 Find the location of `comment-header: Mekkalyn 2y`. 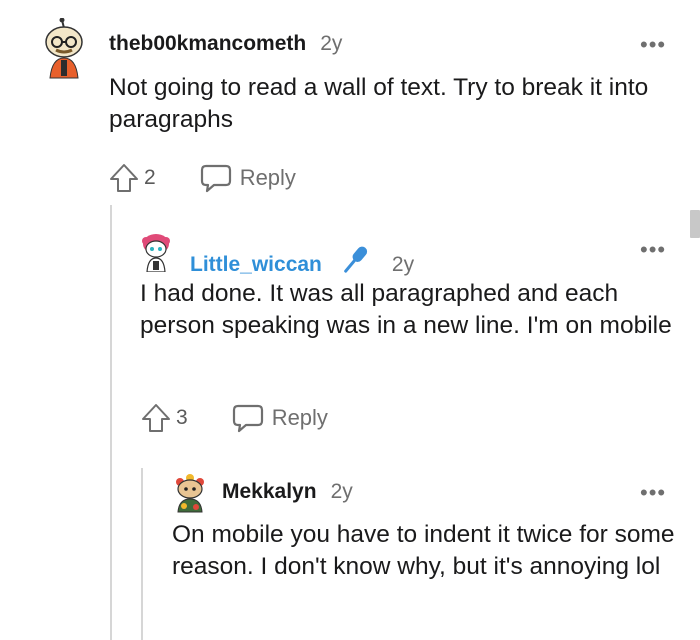

comment-header: Mekkalyn 2y is located at coordinates (287, 492).